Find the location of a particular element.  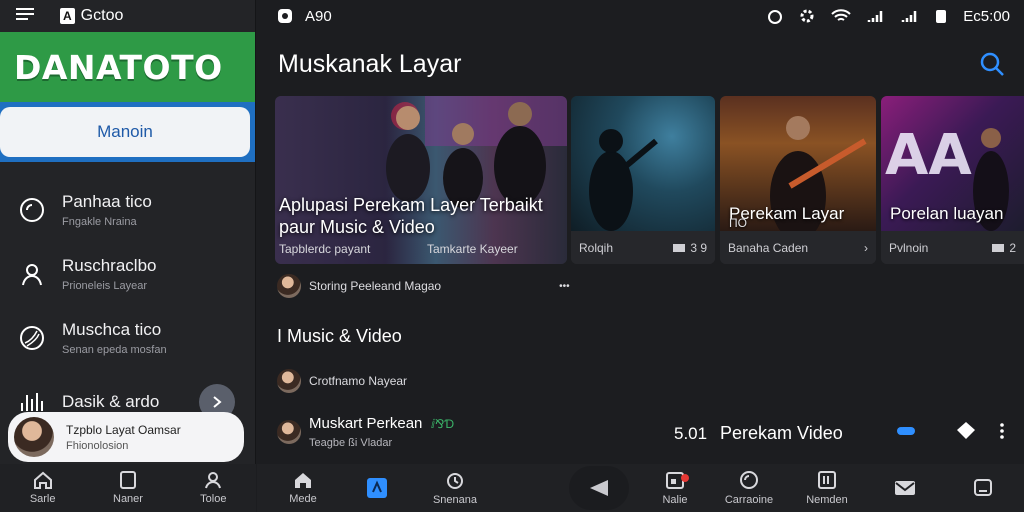

nav-item-mede: Mede is located at coordinates (303, 488).